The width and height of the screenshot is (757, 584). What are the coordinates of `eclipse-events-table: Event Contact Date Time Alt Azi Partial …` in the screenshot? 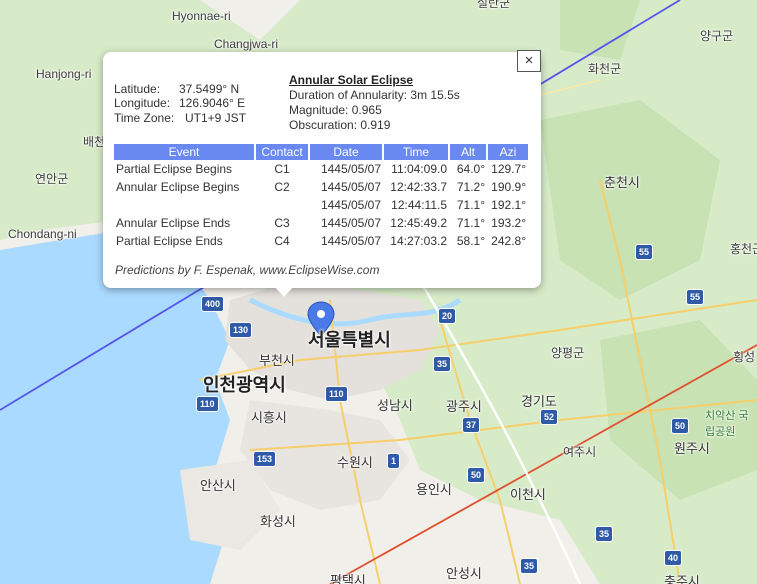 It's located at (321, 197).